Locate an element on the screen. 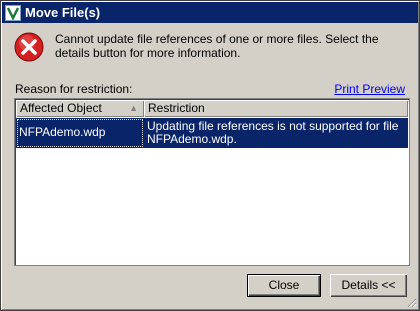 This screenshot has height=311, width=420. sort-ascending-icon: ▲ is located at coordinates (133, 108).